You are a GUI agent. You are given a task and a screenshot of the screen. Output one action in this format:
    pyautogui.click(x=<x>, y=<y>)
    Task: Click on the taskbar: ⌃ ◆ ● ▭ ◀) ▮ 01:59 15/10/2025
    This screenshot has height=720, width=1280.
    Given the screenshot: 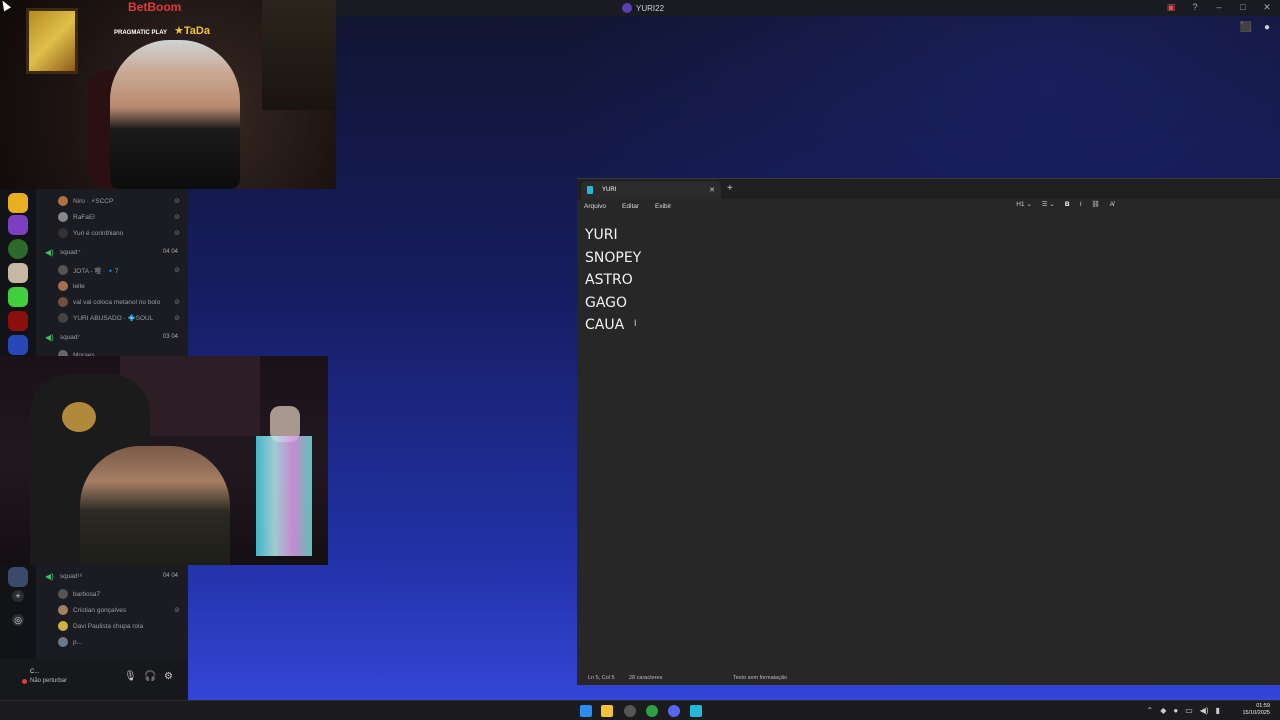 What is the action you would take?
    pyautogui.click(x=640, y=710)
    